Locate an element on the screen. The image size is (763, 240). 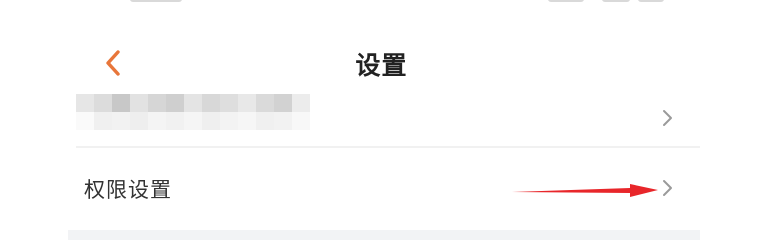
status-bar-battery is located at coordinates (651, 1).